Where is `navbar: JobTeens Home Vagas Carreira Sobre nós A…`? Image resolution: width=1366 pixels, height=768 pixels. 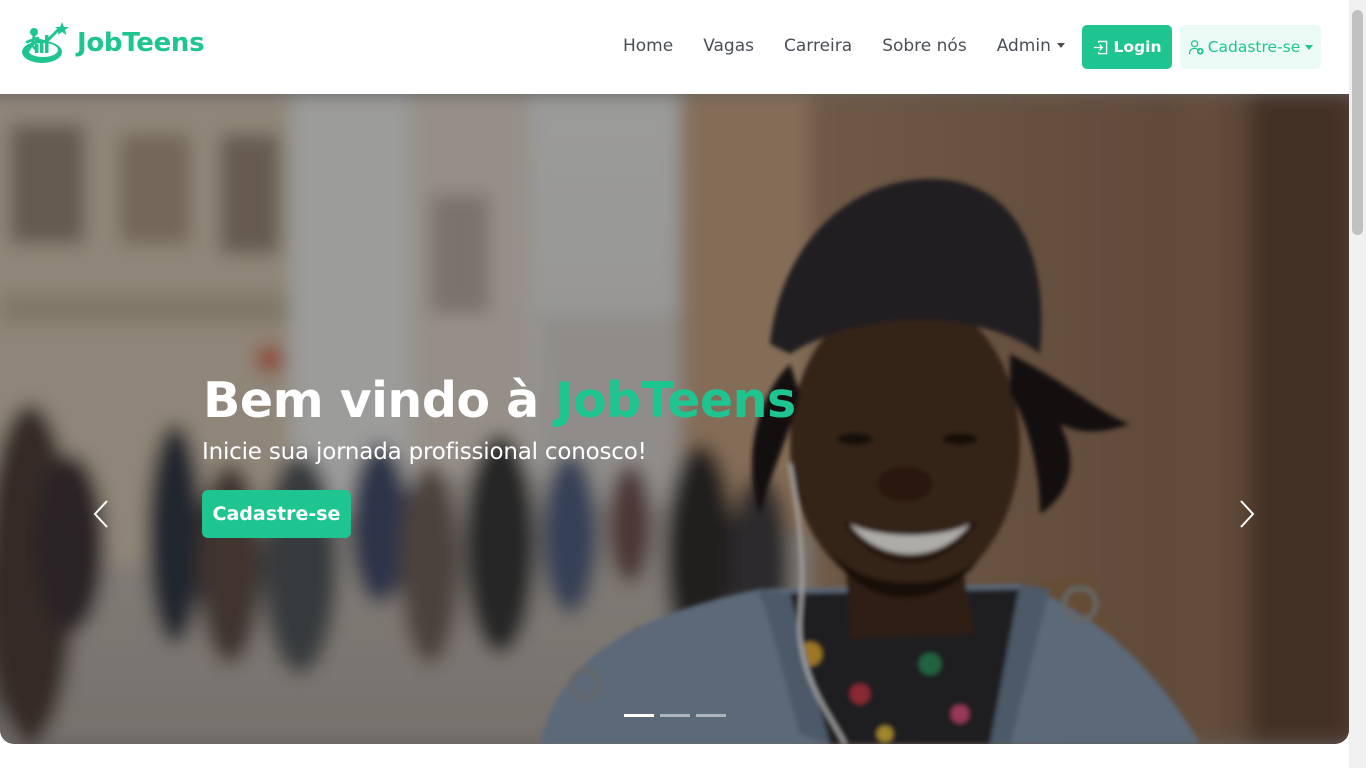 navbar: JobTeens Home Vagas Carreira Sobre nós A… is located at coordinates (674, 47).